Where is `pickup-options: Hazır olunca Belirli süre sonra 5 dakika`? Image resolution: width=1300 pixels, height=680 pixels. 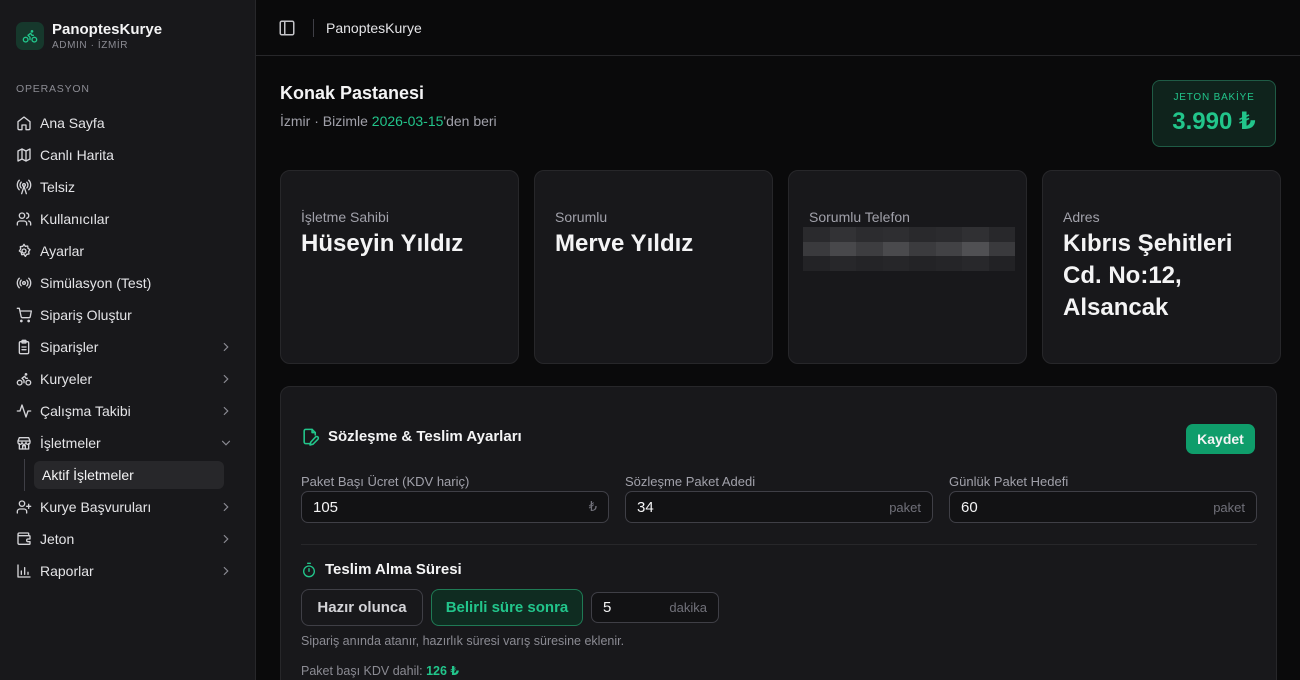 pickup-options: Hazır olunca Belirli süre sonra 5 dakika is located at coordinates (510, 607).